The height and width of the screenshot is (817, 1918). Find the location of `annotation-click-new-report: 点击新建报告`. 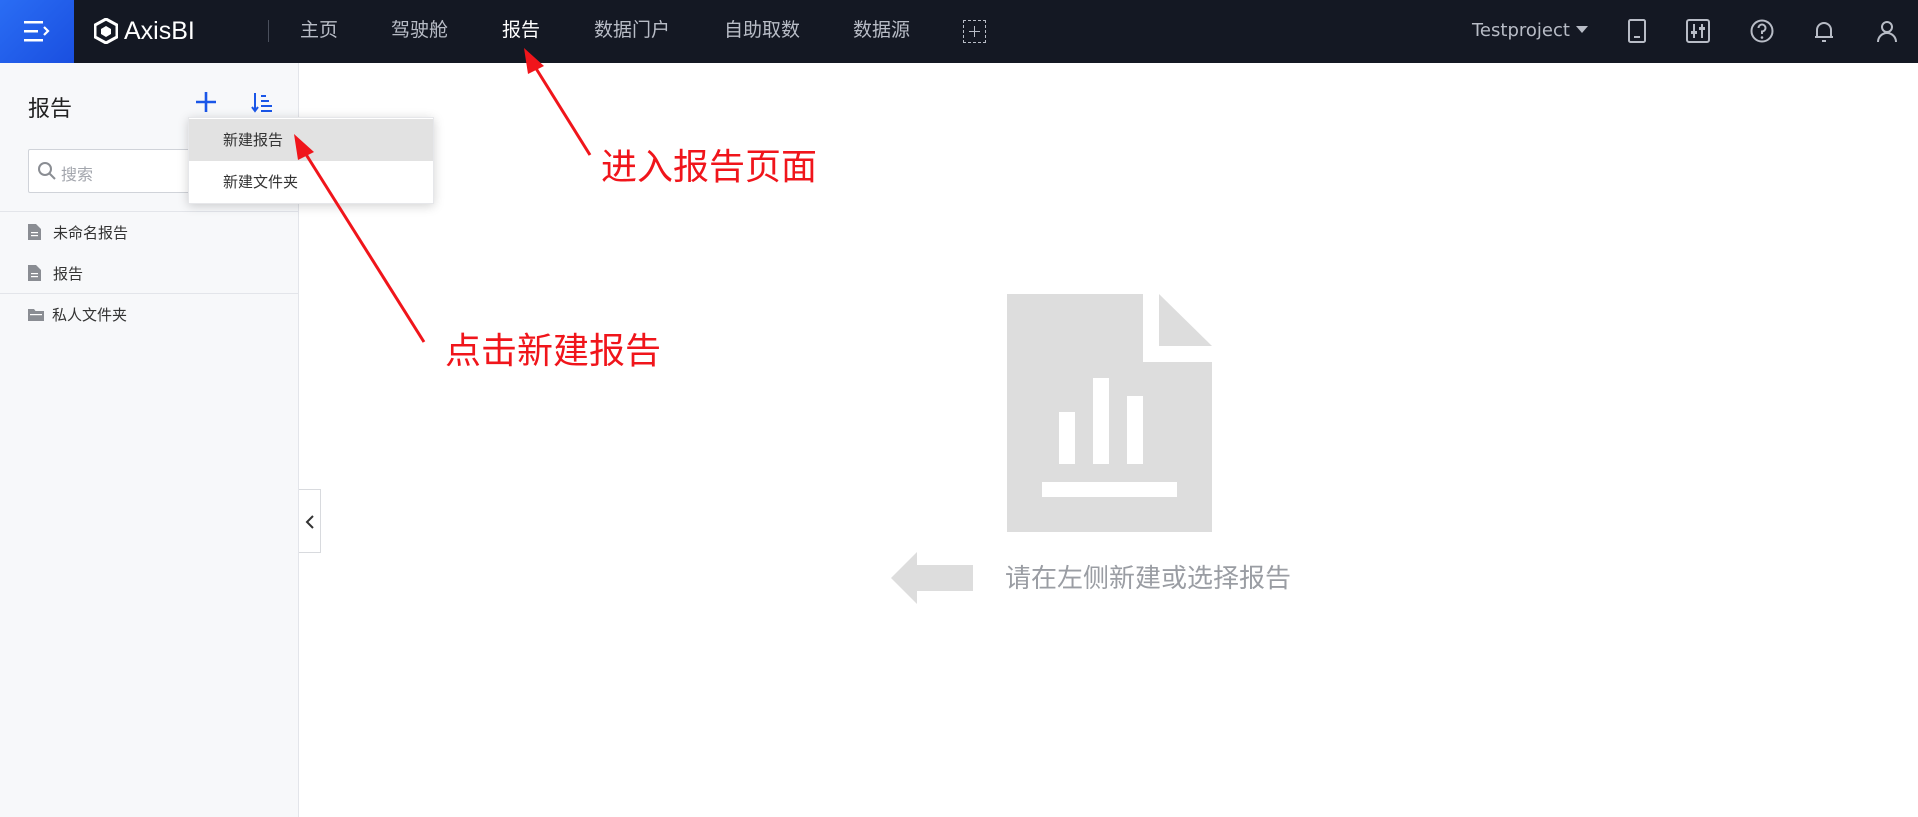

annotation-click-new-report: 点击新建报告 is located at coordinates (553, 351).